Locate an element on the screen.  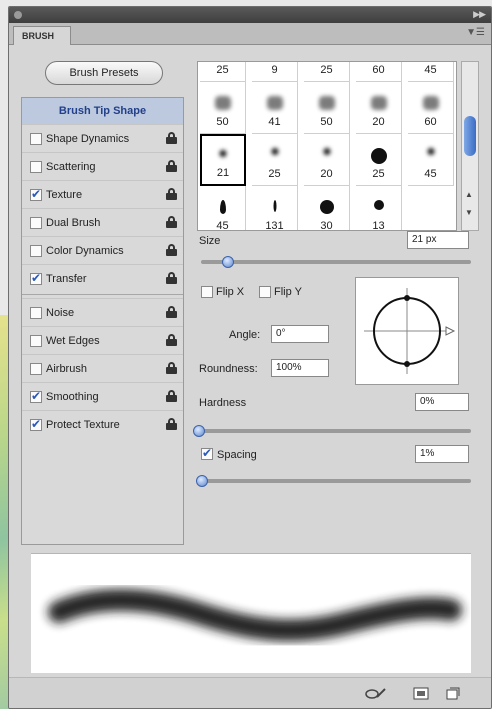
tab-brush: BRUSH is located at coordinates (42, 35).